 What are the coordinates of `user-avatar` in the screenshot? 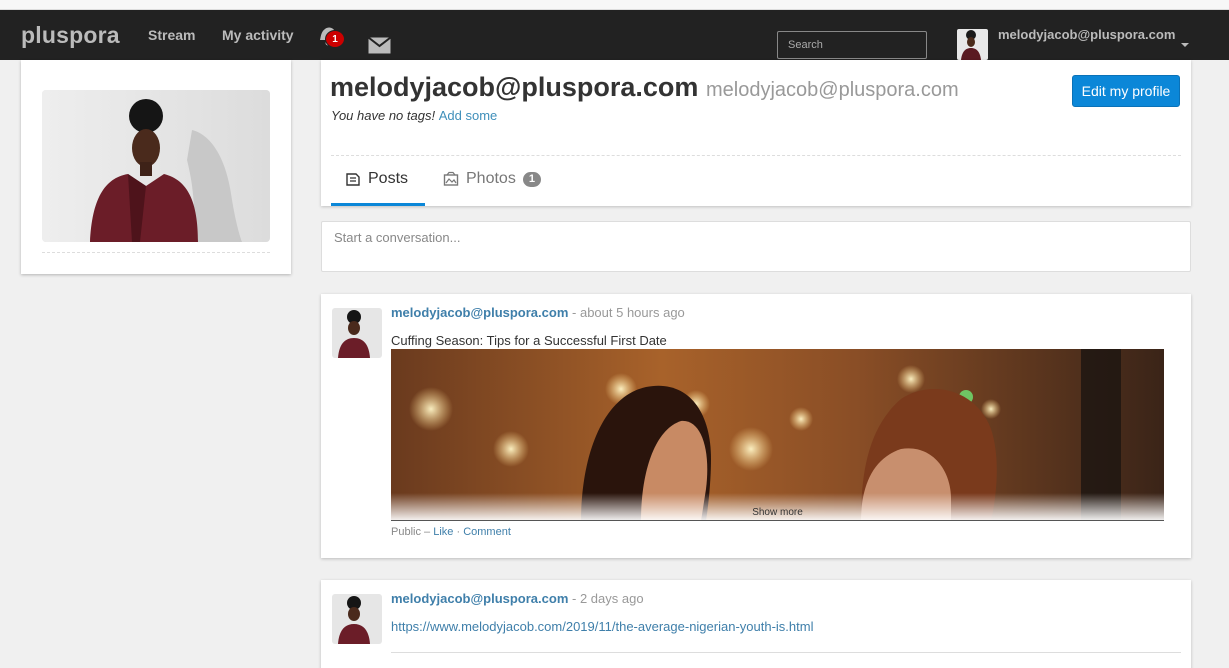 It's located at (972, 44).